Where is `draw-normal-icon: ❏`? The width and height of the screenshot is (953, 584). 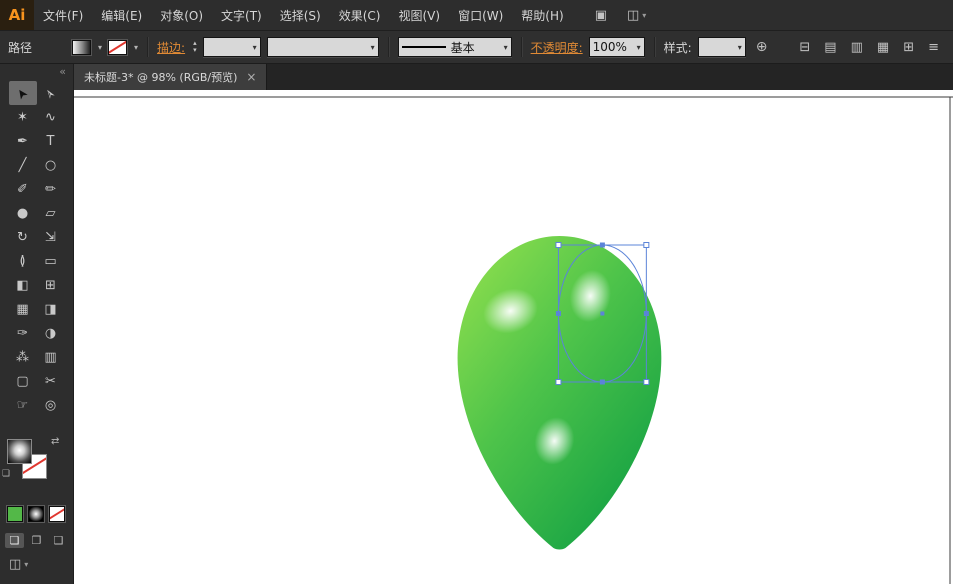
draw-normal-icon: ❏ is located at coordinates (14, 540).